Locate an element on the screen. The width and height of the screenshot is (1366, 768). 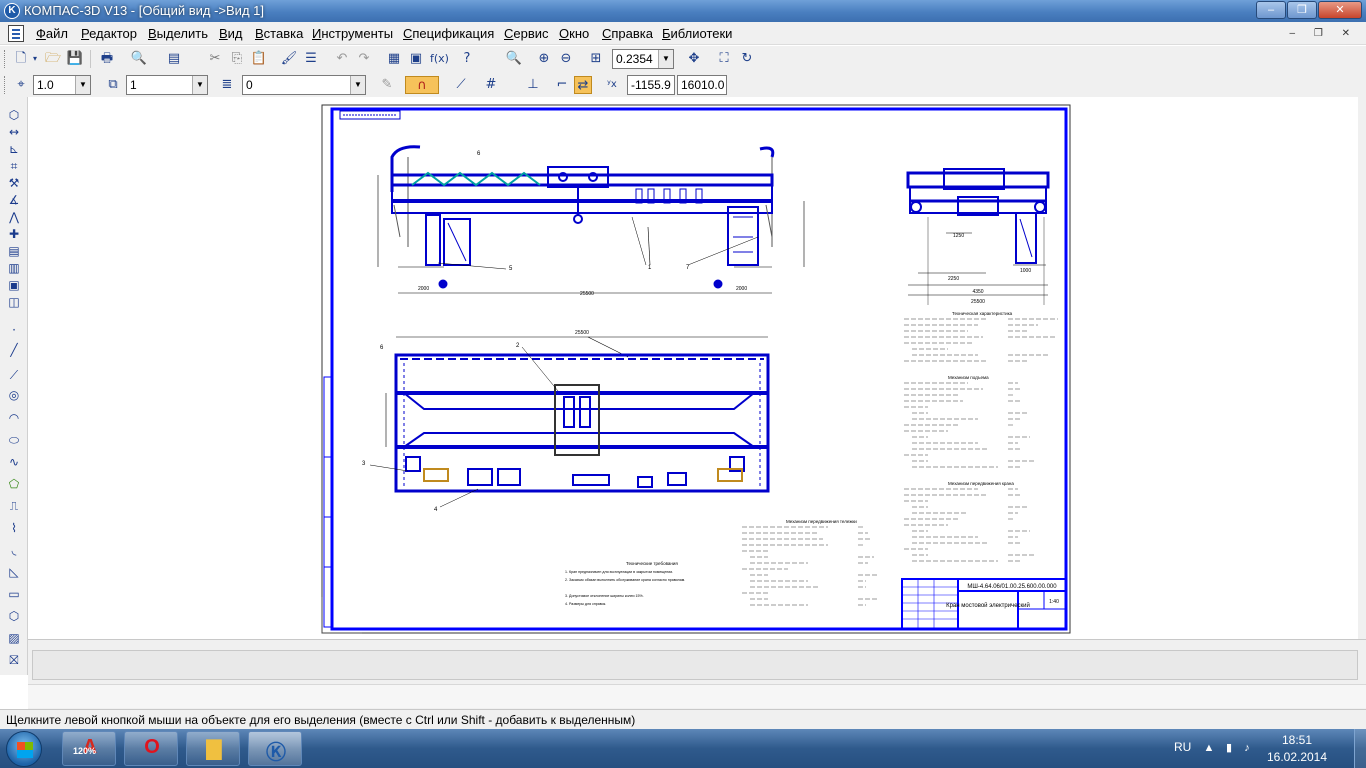
layer-combobox: 0 ▼ is located at coordinates (304, 85).